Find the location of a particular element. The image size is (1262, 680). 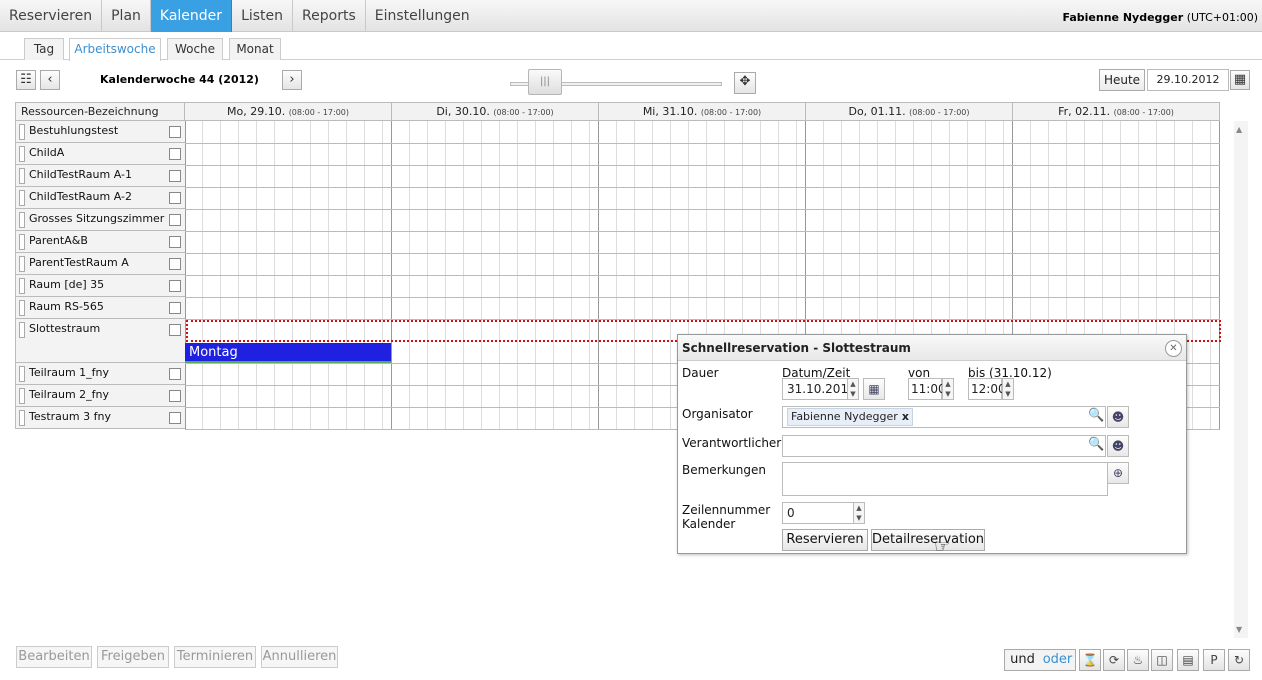

today-button: Heute is located at coordinates (1122, 80).